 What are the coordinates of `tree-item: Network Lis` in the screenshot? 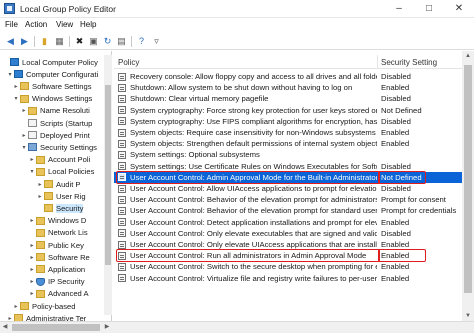 It's located at (58, 233).